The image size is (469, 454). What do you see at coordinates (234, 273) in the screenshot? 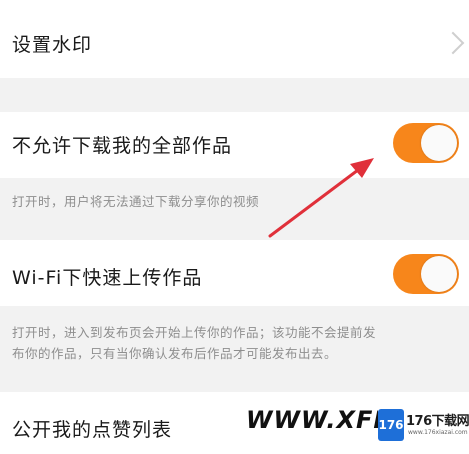
I see `settings-row-wifi-upload: Wi-Fi下快速上传作品` at bounding box center [234, 273].